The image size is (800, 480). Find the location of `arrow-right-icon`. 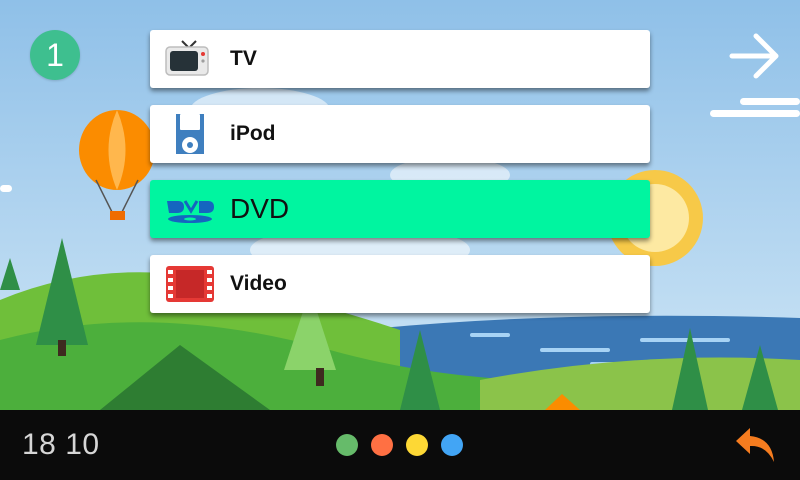

arrow-right-icon is located at coordinates (754, 56).